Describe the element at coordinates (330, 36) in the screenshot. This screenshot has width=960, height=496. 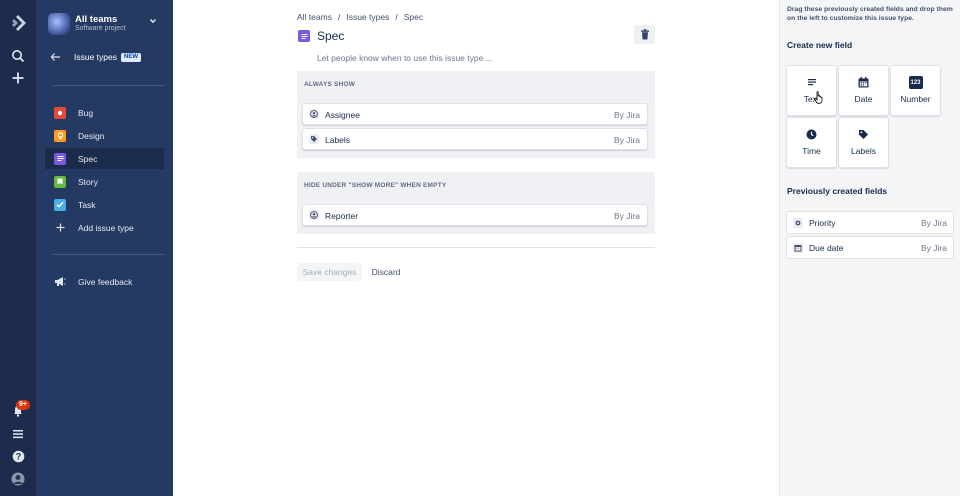
I see `page-title: Spec` at that location.